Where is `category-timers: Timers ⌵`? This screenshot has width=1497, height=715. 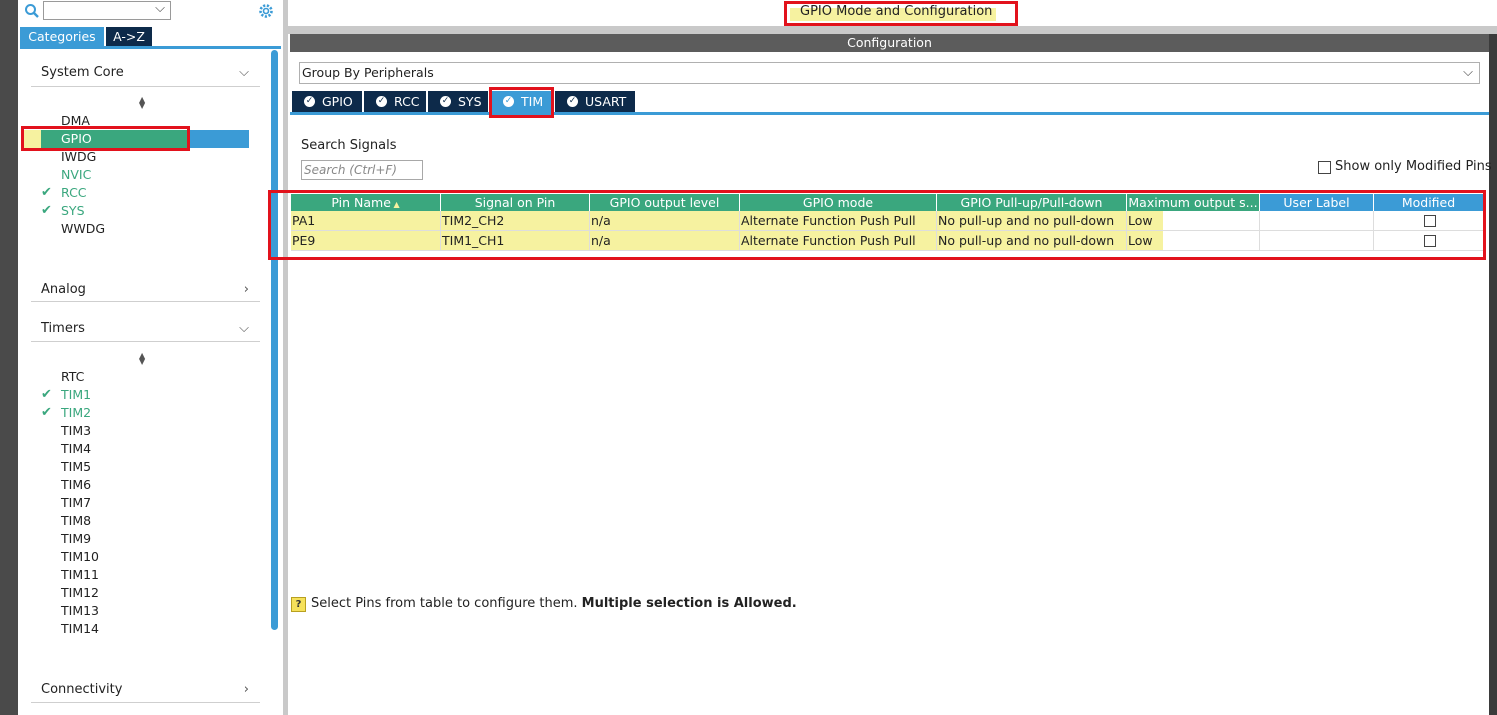
category-timers: Timers ⌵ is located at coordinates (151, 329).